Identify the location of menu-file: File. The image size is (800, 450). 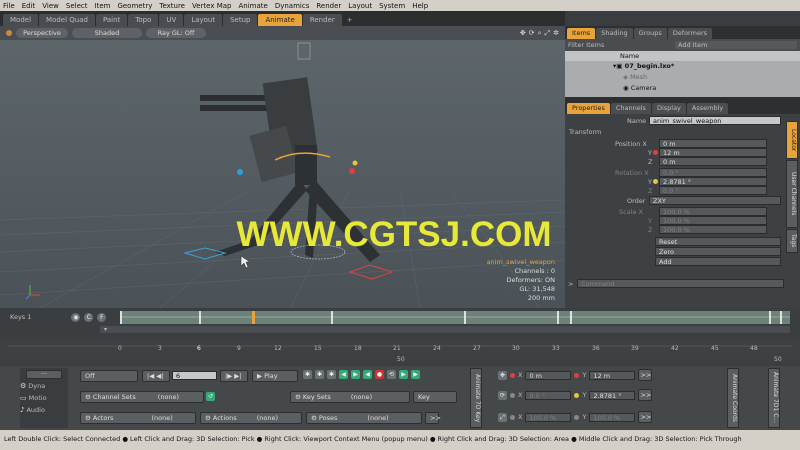
(9, 6).